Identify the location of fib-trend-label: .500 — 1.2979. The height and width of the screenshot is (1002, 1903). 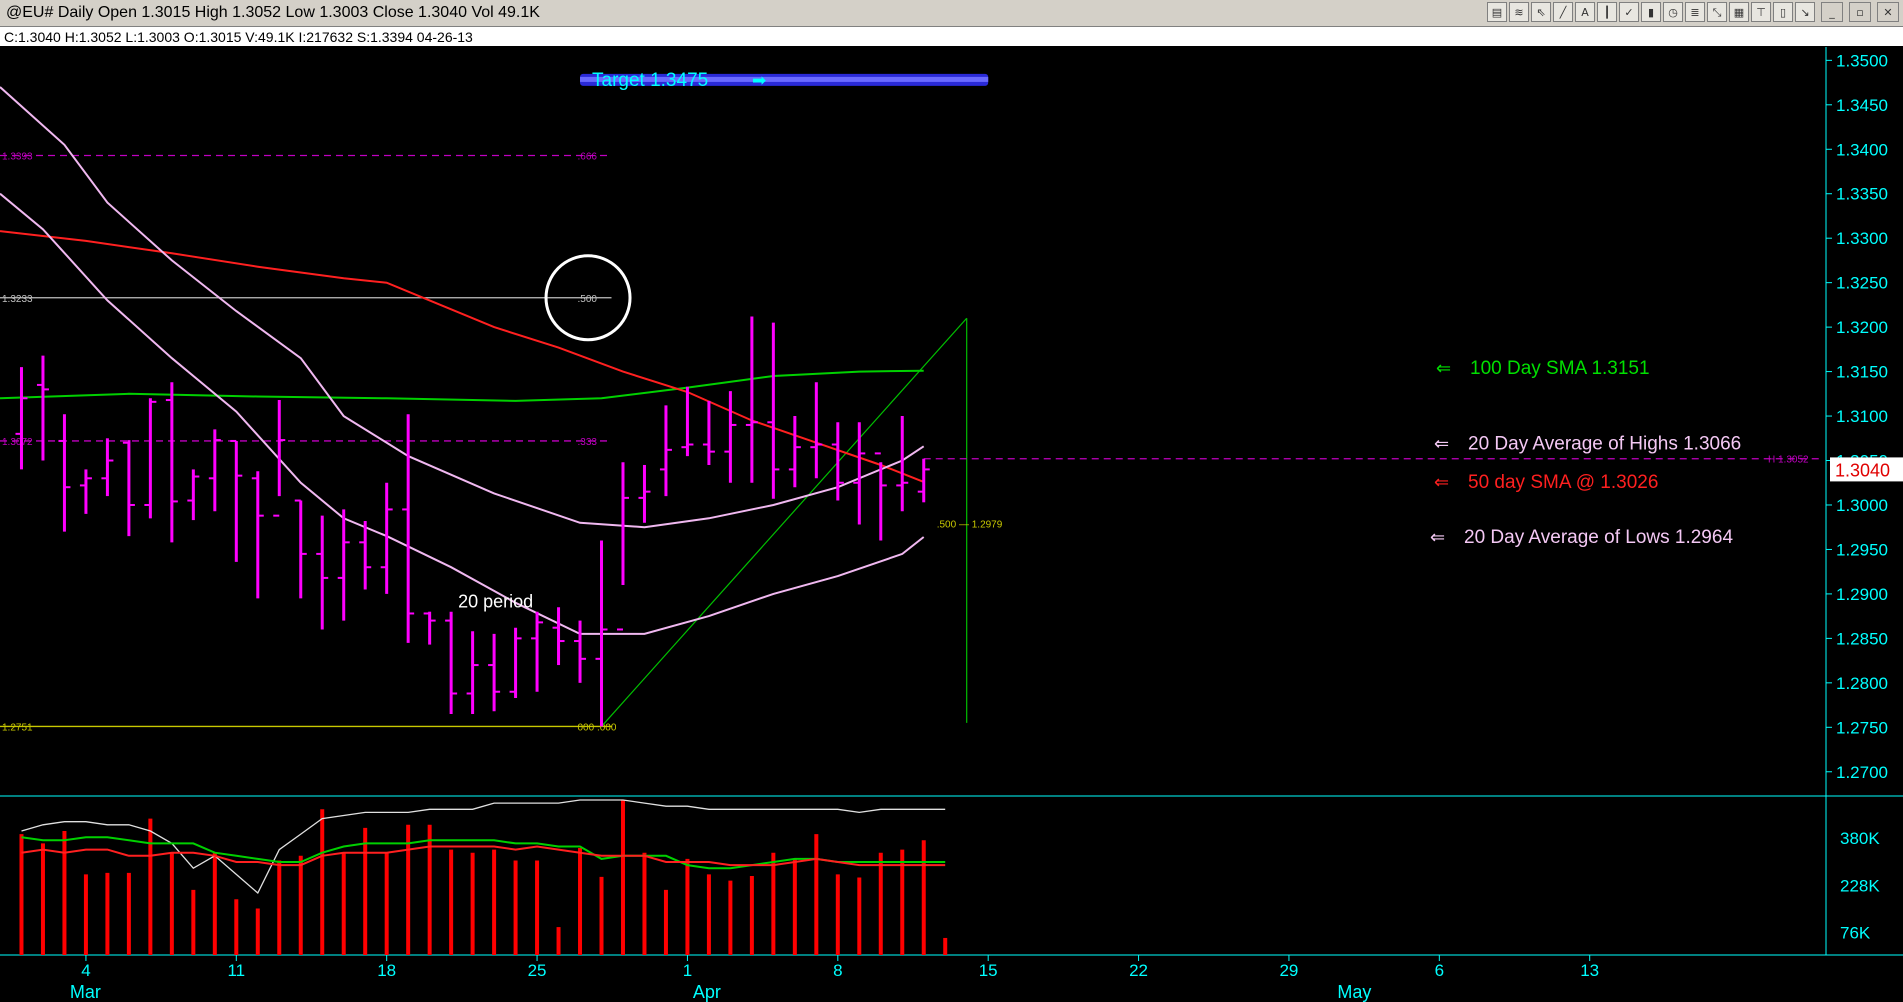
(970, 525).